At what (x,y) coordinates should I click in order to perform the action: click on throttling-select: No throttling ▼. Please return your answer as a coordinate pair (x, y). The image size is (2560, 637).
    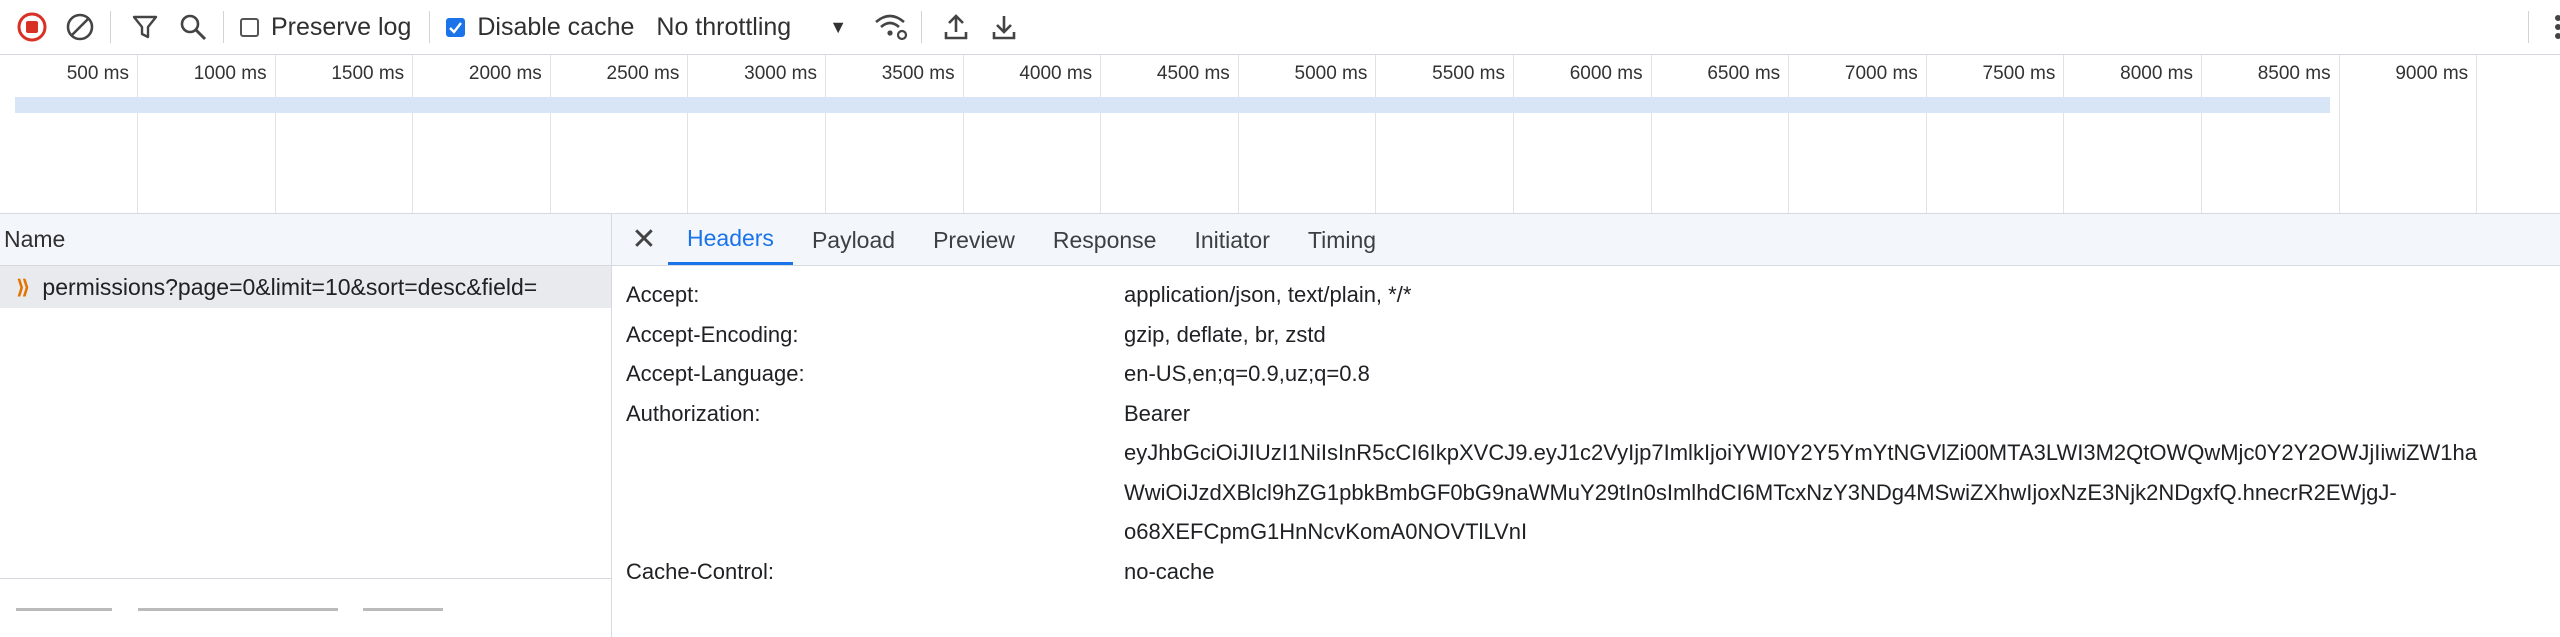
    Looking at the image, I should click on (751, 27).